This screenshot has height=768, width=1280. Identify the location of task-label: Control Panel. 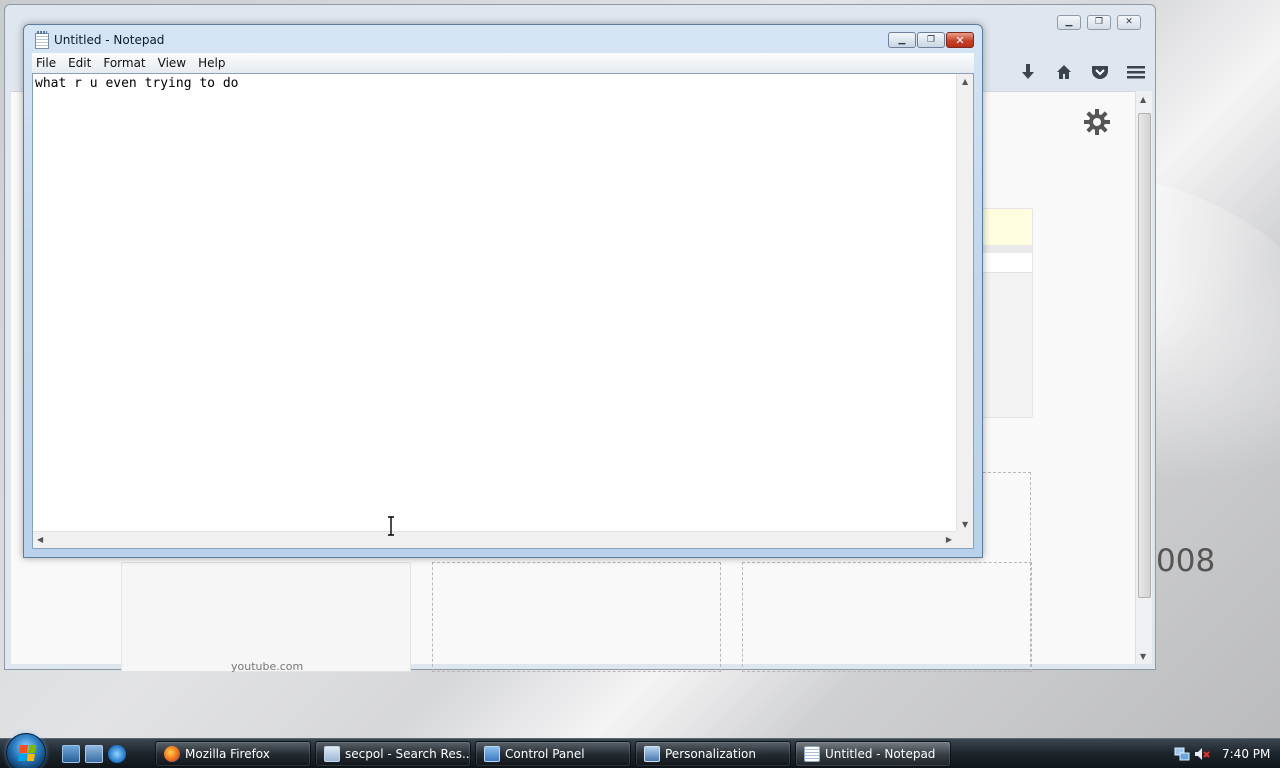
(545, 754).